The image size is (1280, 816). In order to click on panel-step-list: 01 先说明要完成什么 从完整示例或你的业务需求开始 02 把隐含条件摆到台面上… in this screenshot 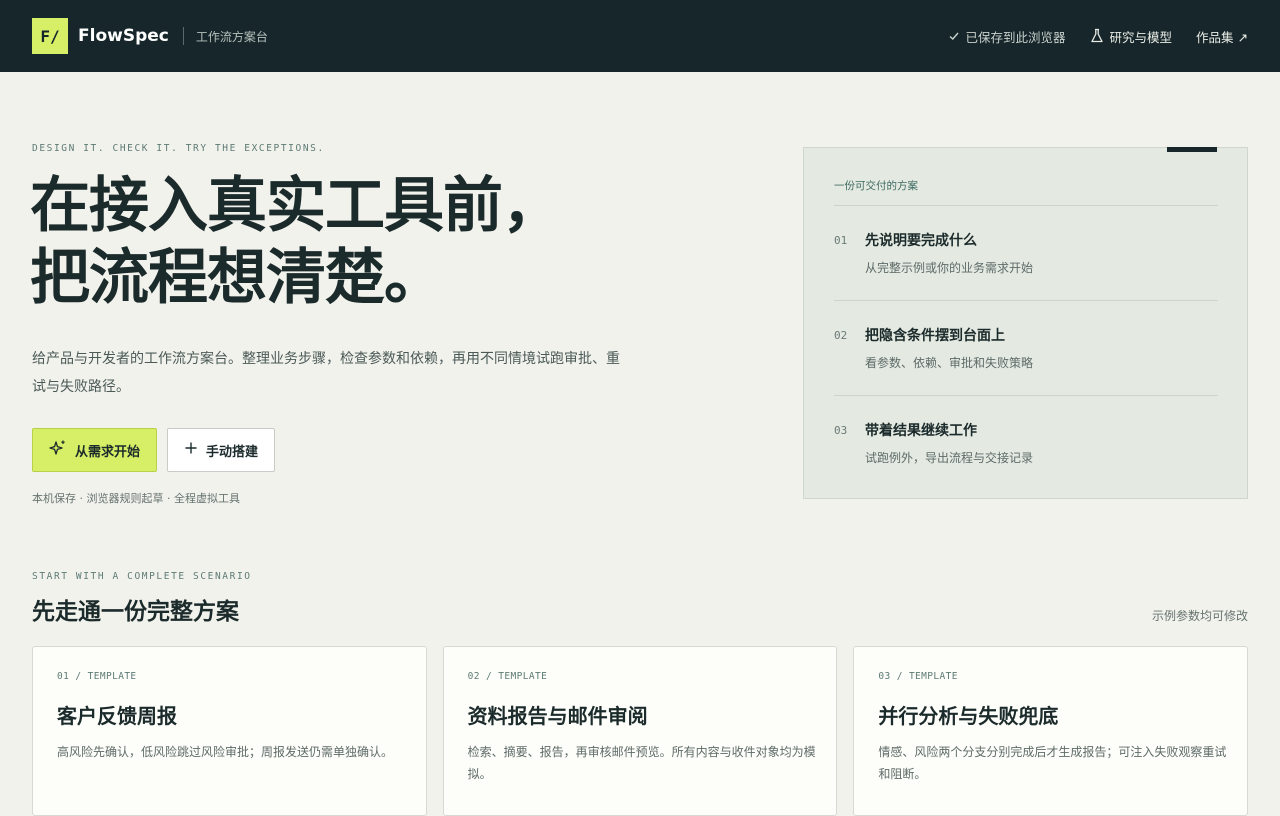, I will do `click(1026, 347)`.